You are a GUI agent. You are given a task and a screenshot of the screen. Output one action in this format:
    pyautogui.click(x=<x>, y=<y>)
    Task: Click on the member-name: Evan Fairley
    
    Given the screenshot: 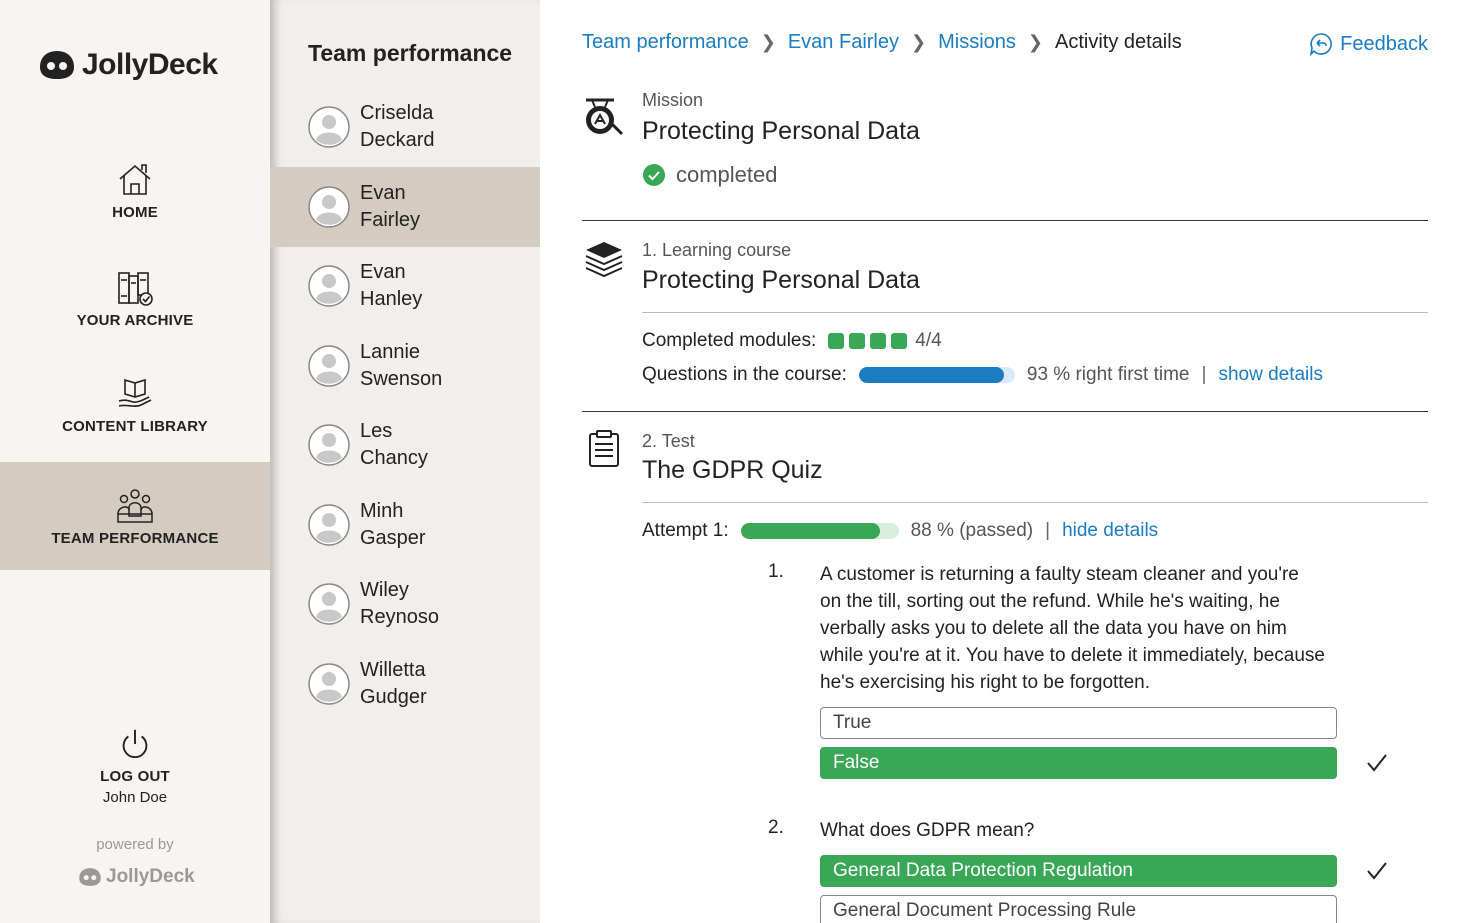 What is the action you would take?
    pyautogui.click(x=390, y=207)
    